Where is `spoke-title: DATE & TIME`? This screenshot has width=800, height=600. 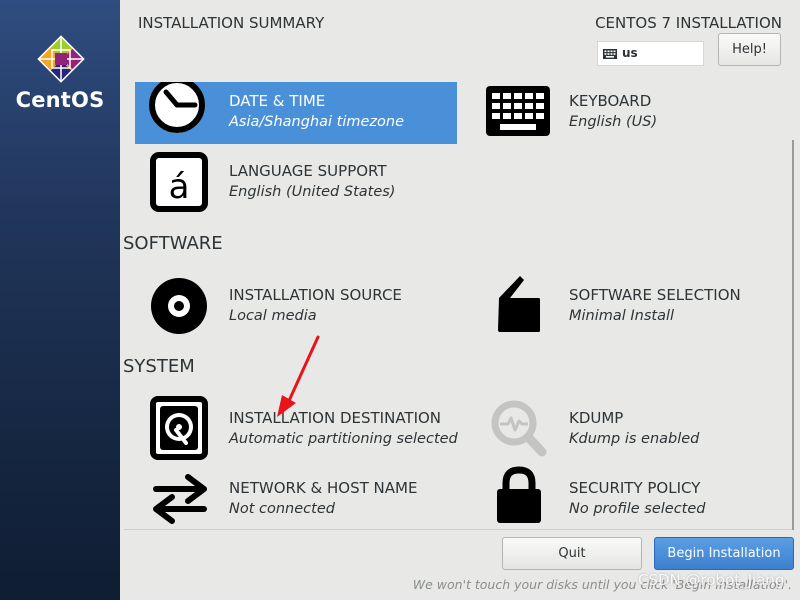 spoke-title: DATE & TIME is located at coordinates (277, 101).